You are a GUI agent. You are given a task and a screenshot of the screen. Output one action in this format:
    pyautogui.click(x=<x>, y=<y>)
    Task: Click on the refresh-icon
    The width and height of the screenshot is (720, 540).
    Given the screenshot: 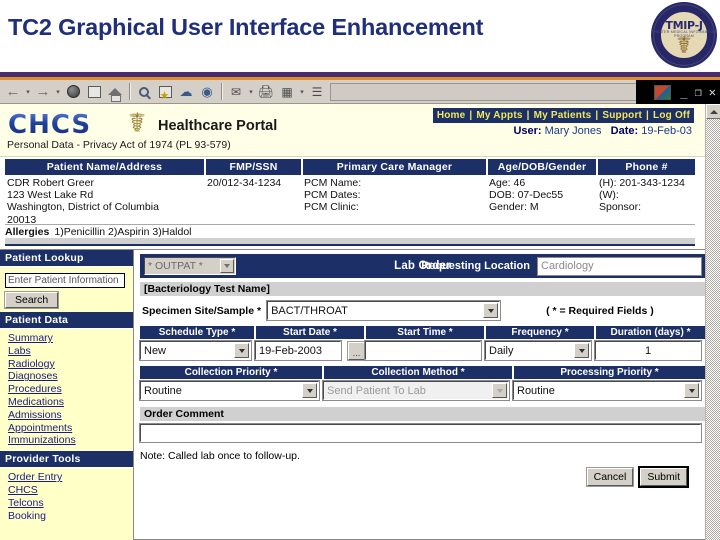 What is the action you would take?
    pyautogui.click(x=94, y=92)
    